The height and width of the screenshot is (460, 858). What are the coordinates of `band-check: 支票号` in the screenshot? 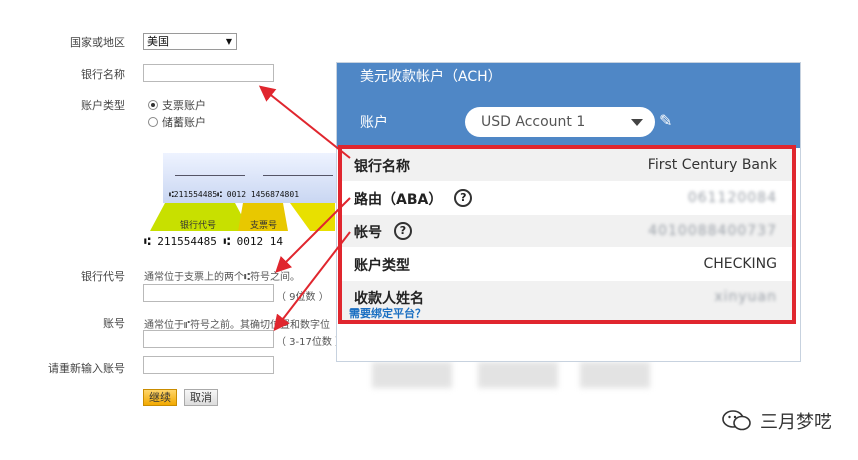 It's located at (263, 217).